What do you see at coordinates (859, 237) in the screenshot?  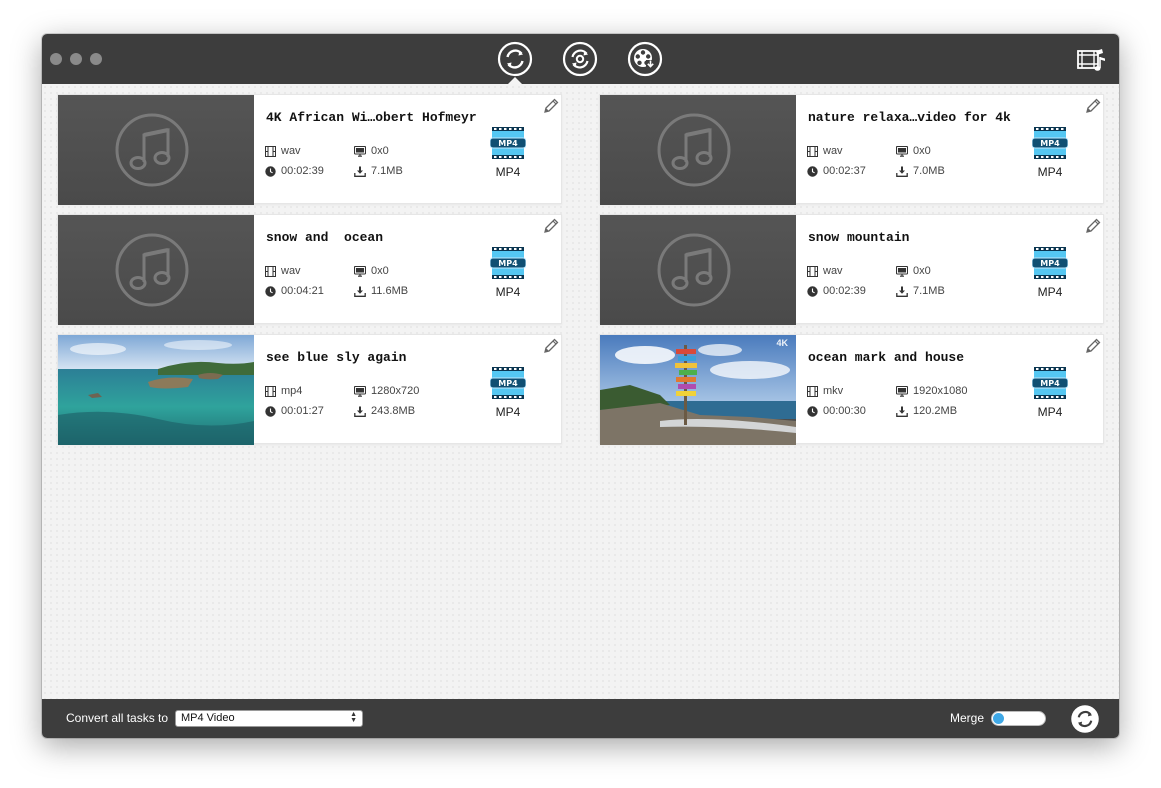 I see `task-title: snow mountain` at bounding box center [859, 237].